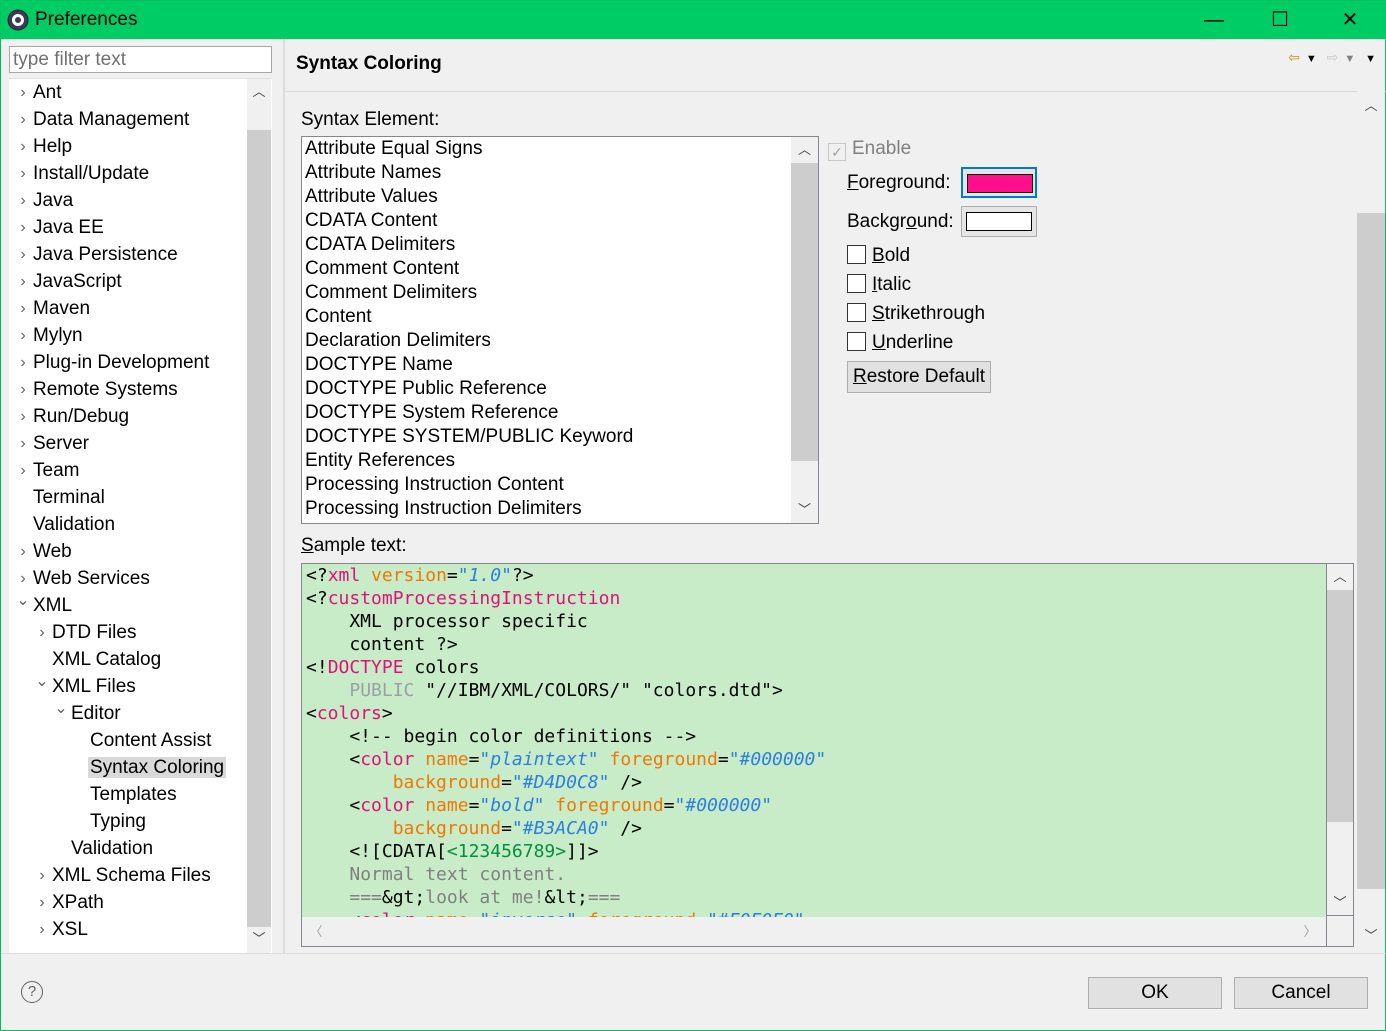  What do you see at coordinates (999, 182) in the screenshot?
I see `foreground-color-button` at bounding box center [999, 182].